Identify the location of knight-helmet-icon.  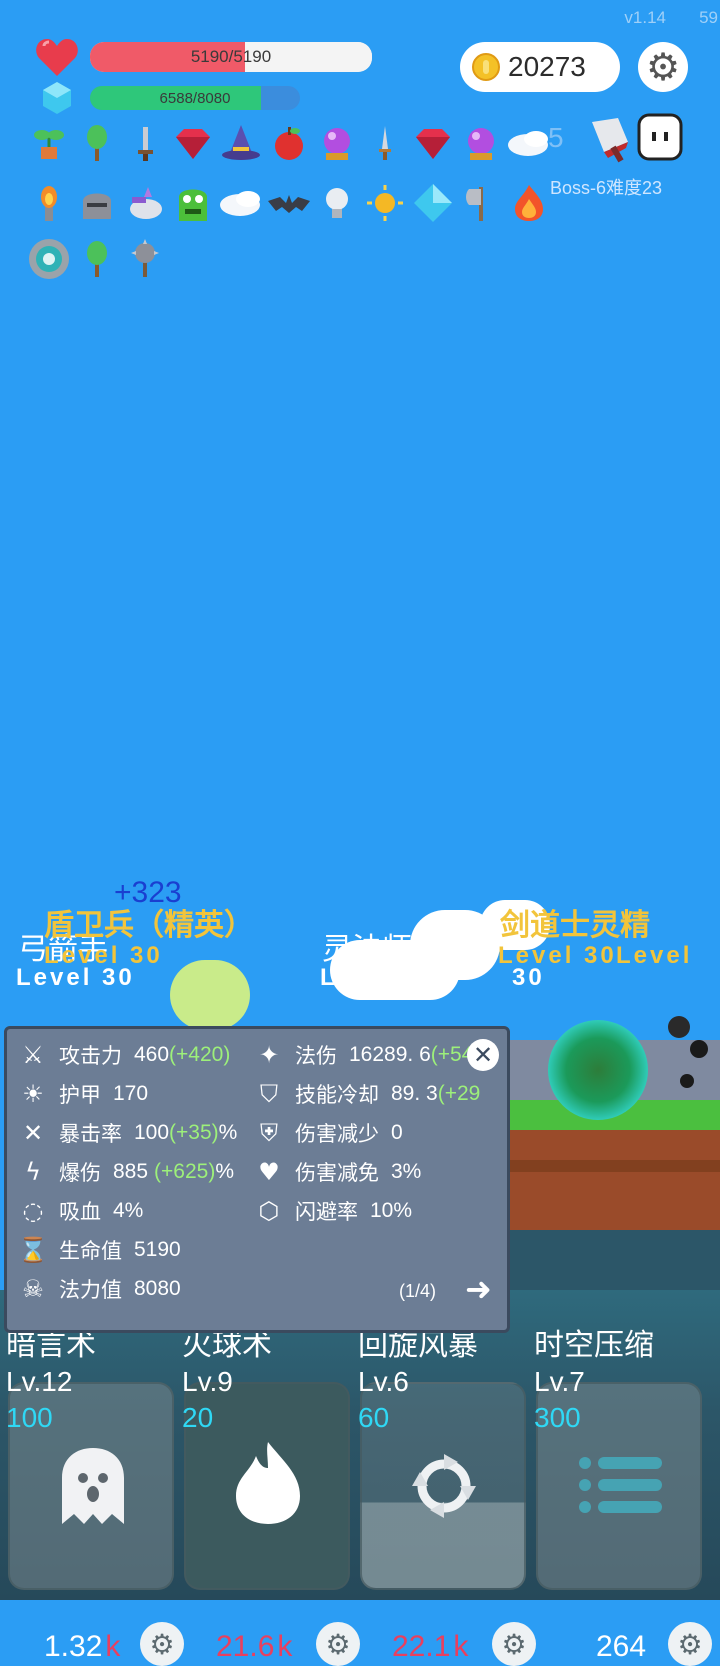
(97, 203).